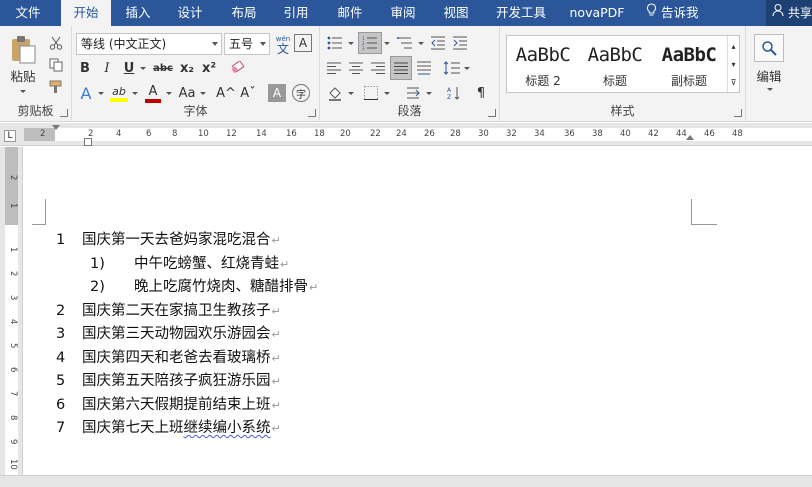 This screenshot has width=812, height=487. I want to click on tab-home: 开始, so click(86, 13).